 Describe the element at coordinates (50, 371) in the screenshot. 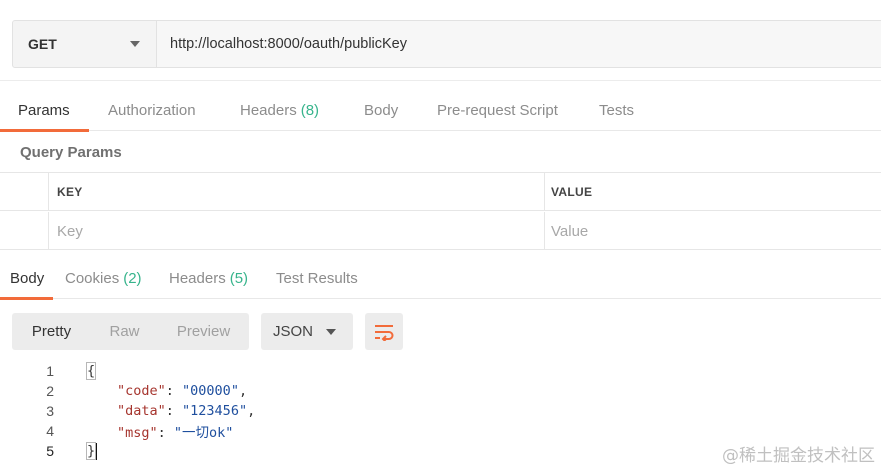

I see `line-number: 1` at that location.